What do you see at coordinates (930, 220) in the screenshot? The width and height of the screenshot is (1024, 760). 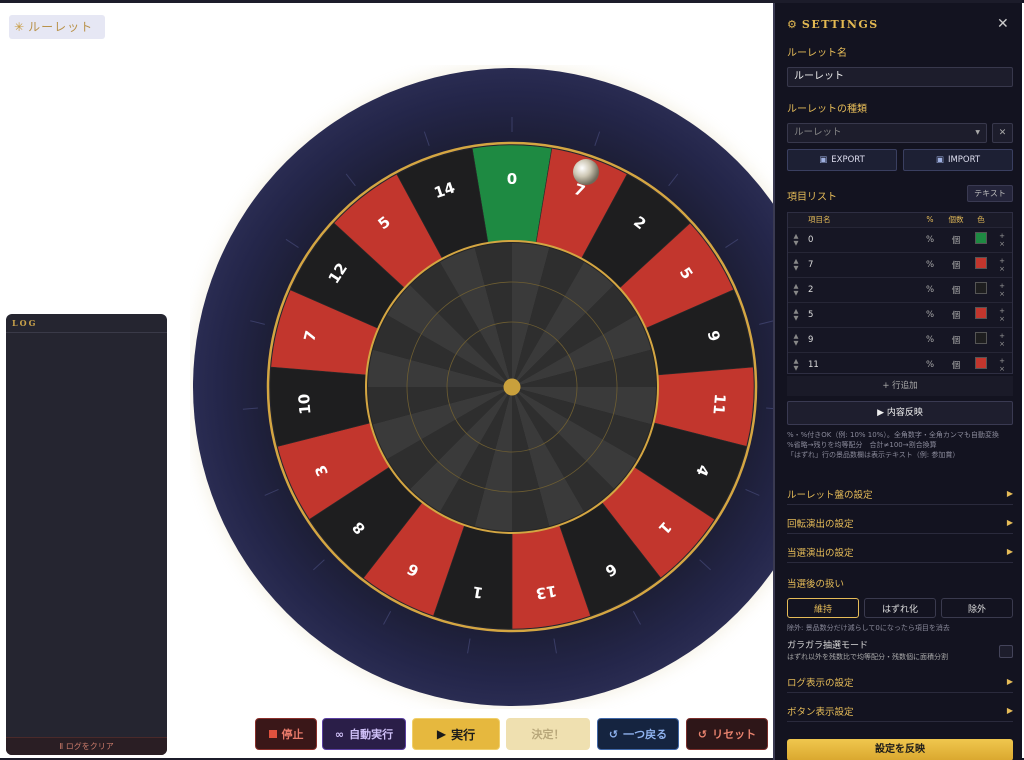 I see `col-pct-header: %` at bounding box center [930, 220].